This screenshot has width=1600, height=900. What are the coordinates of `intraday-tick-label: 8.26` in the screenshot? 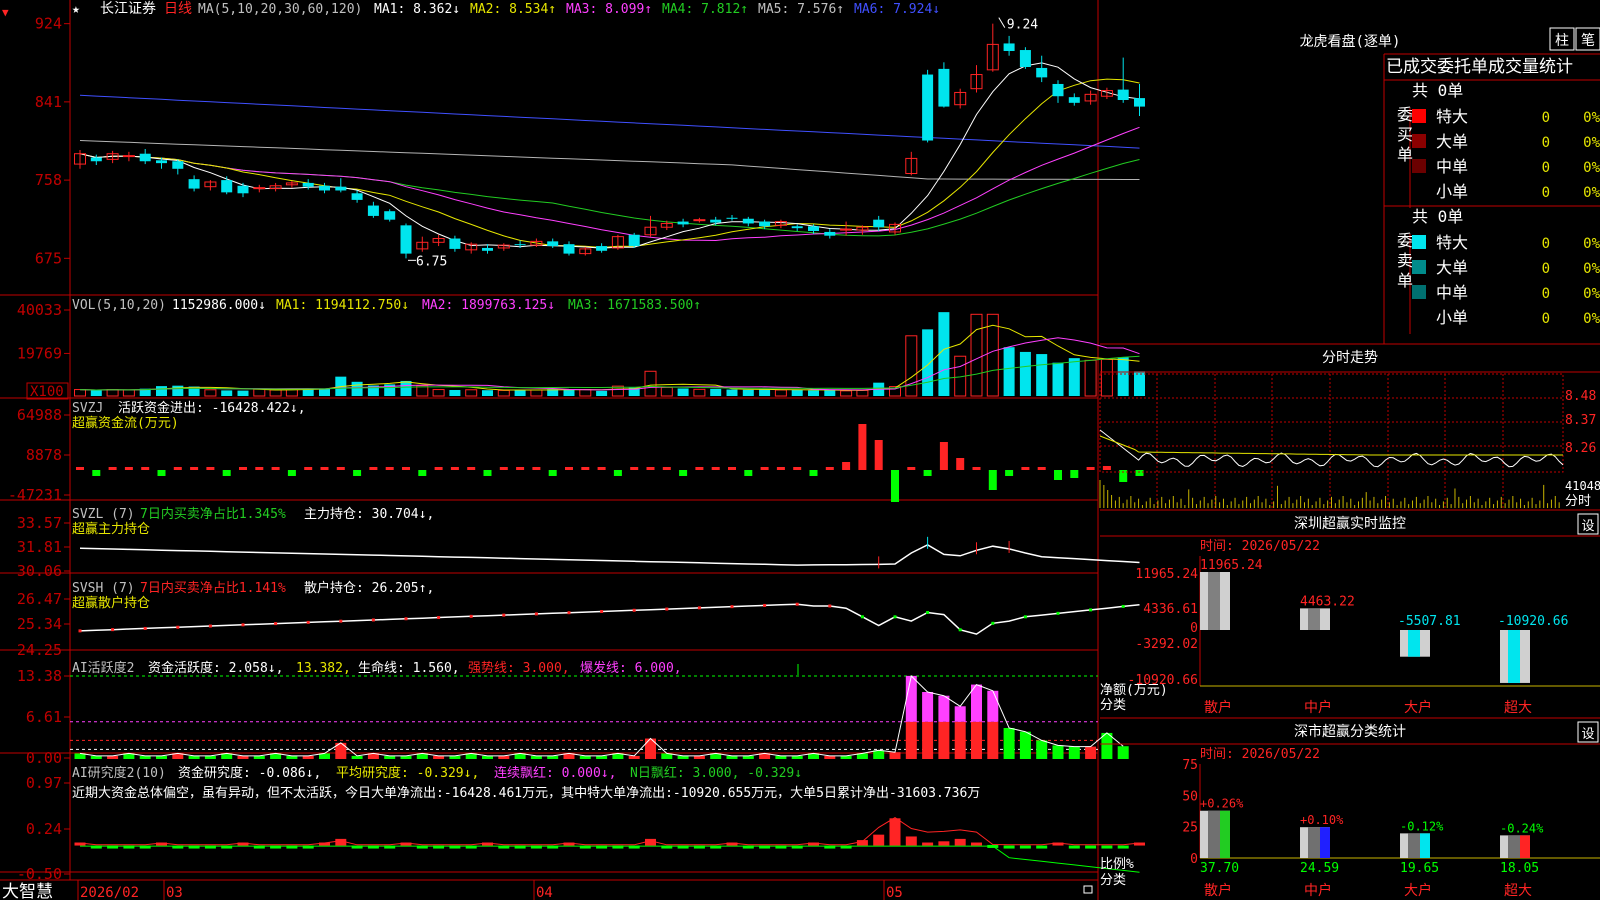 It's located at (1580, 448).